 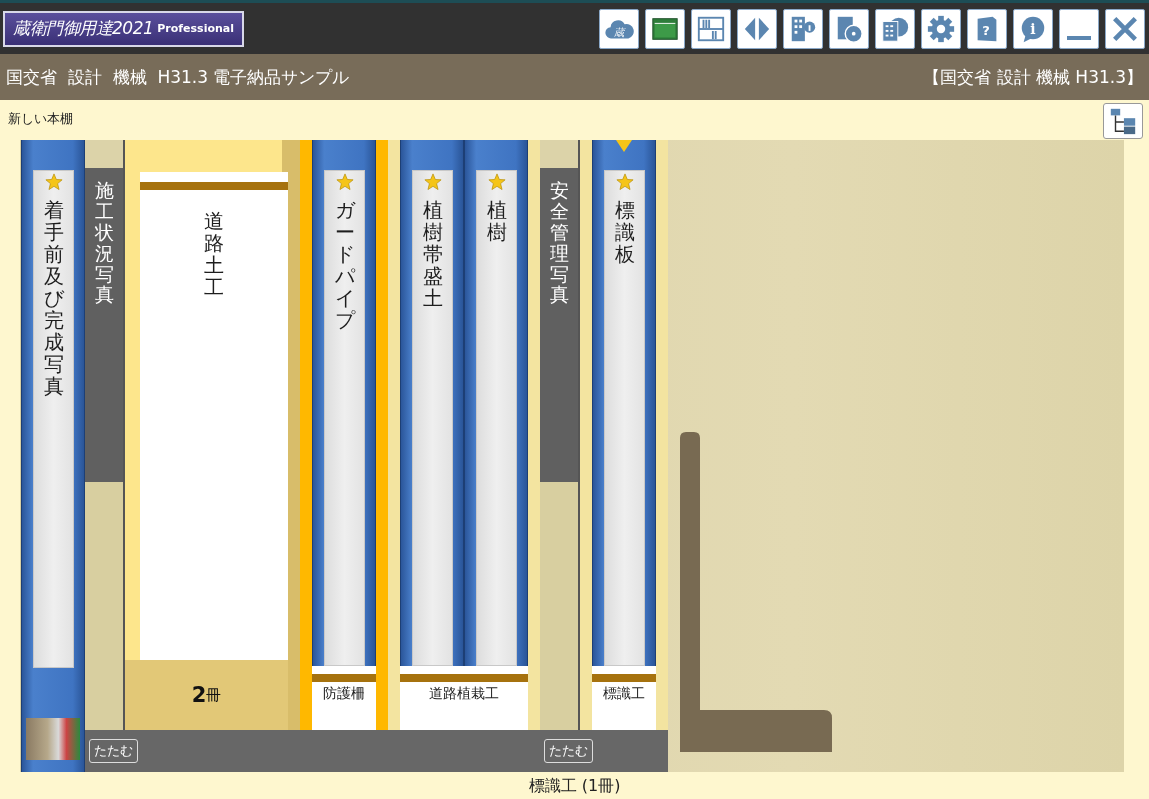 I want to click on binder-spine: 標識板, so click(x=624, y=403).